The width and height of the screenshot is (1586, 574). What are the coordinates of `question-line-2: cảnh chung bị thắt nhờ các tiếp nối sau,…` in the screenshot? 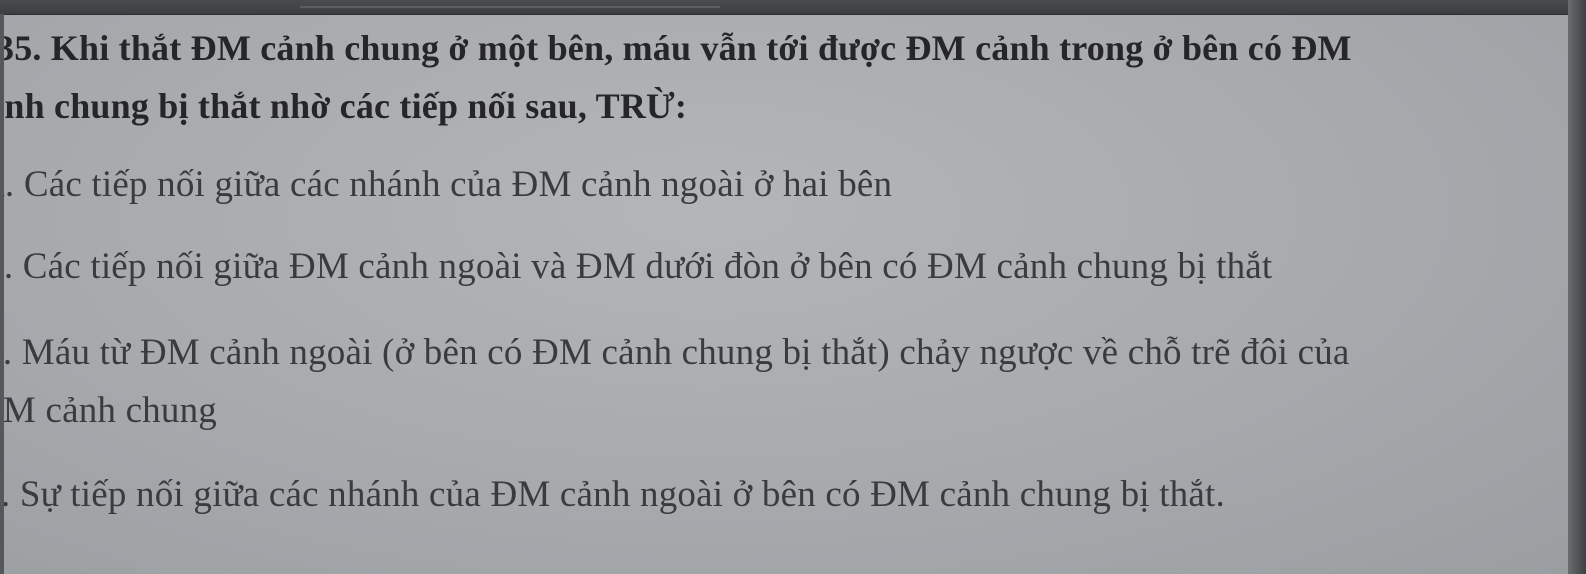 It's located at (346, 106).